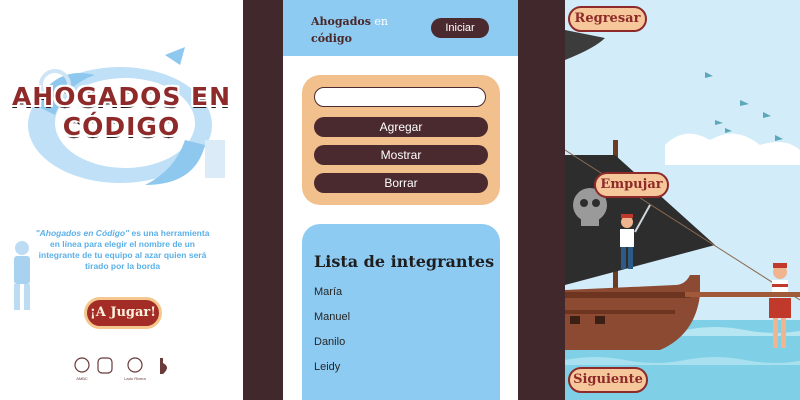 This screenshot has height=400, width=800. Describe the element at coordinates (332, 317) in the screenshot. I see `list-item: Manuel` at that location.